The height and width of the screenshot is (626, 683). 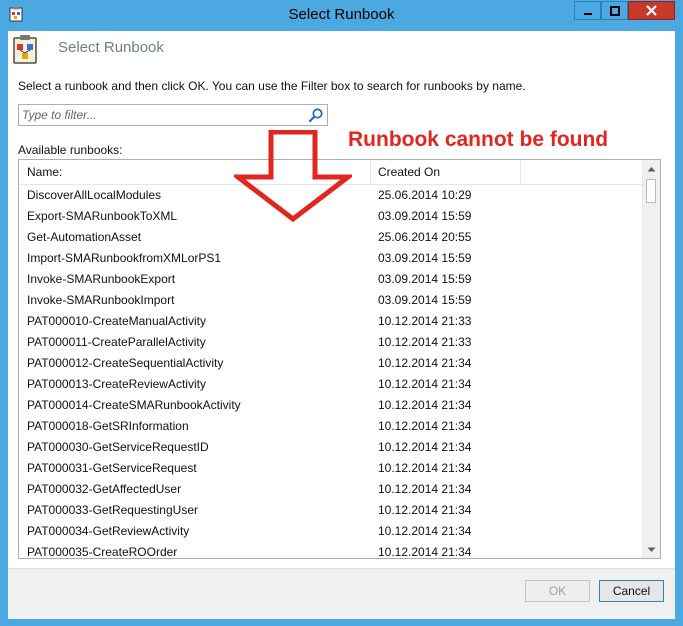 What do you see at coordinates (102, 216) in the screenshot?
I see `runbook-name: Export-SMARunbookToXML` at bounding box center [102, 216].